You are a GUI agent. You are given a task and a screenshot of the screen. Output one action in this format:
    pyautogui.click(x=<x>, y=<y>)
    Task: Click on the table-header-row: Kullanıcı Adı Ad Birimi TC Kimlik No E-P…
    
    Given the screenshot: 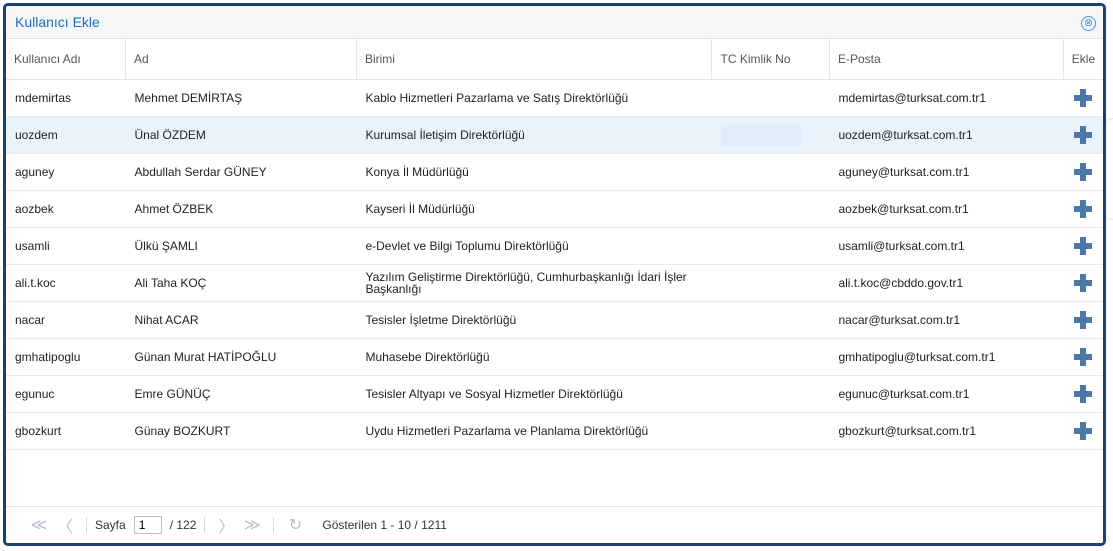 What is the action you would take?
    pyautogui.click(x=554, y=59)
    